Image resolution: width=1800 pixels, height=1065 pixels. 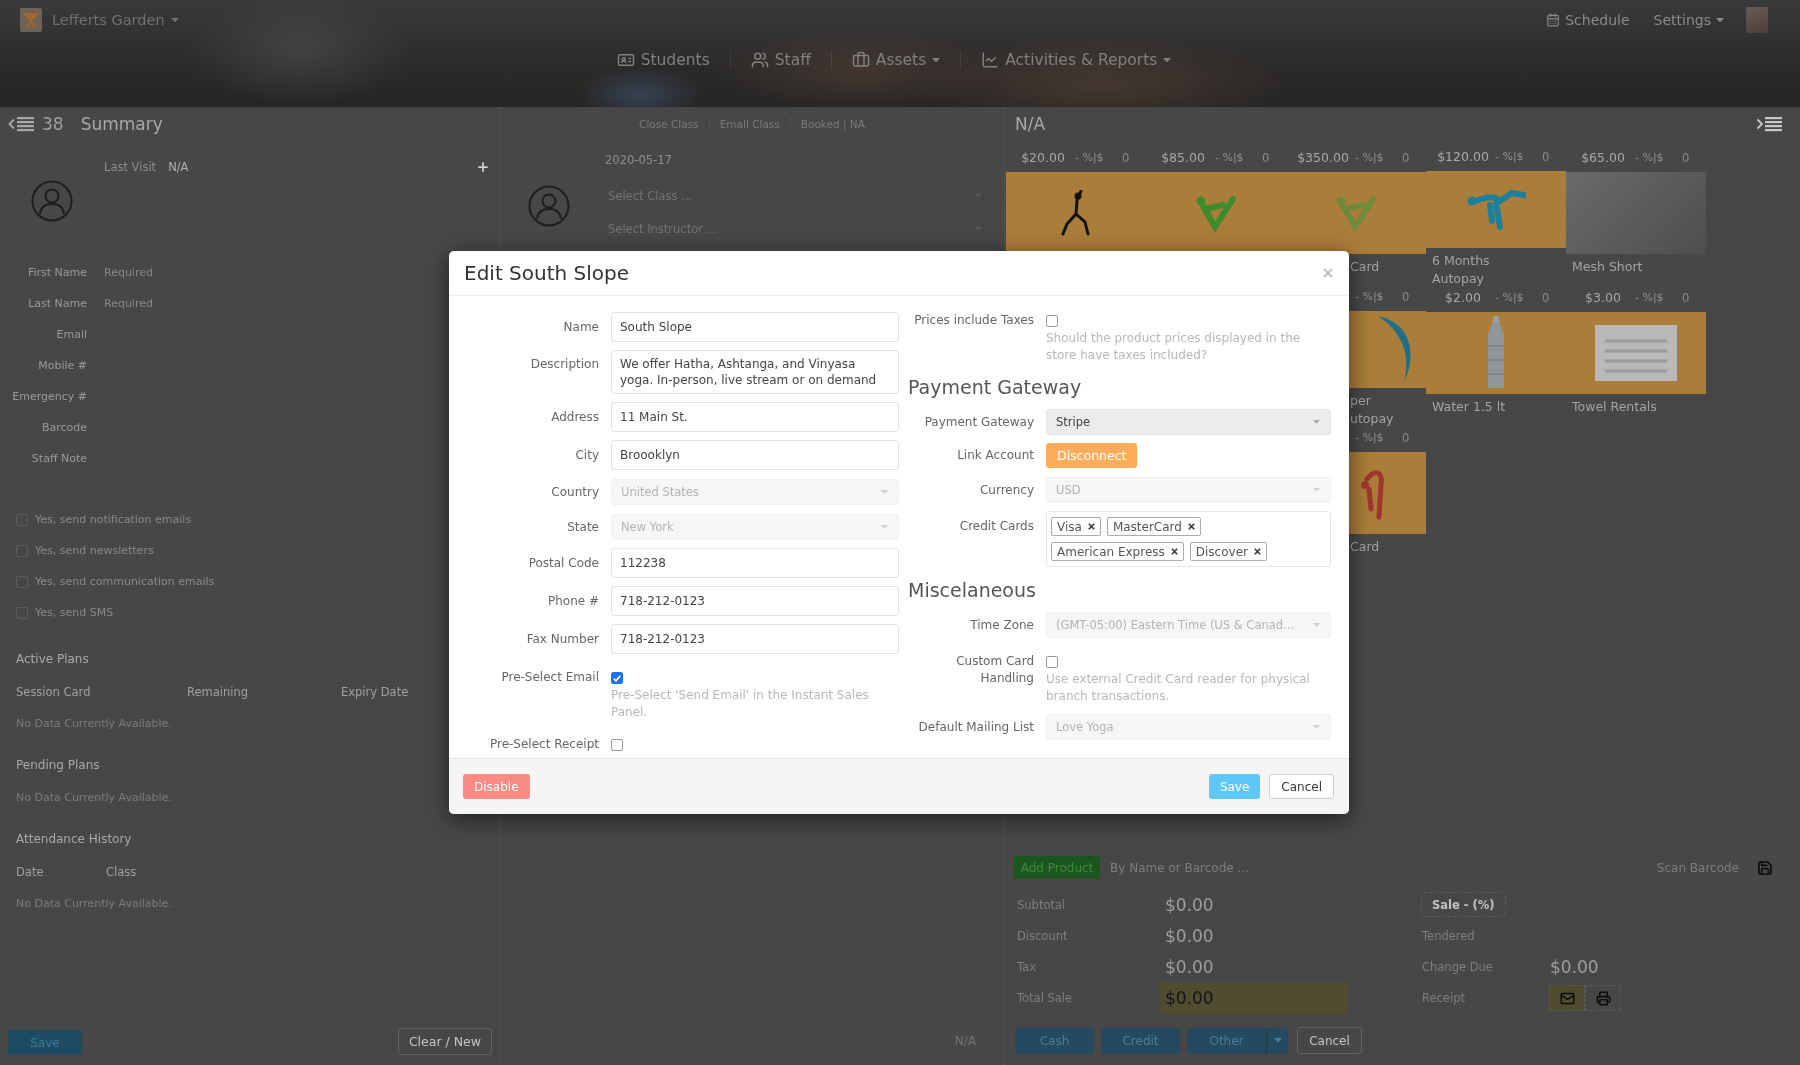 I want to click on tags-field: Visa MasterCard American Express Discover, so click(x=1188, y=539).